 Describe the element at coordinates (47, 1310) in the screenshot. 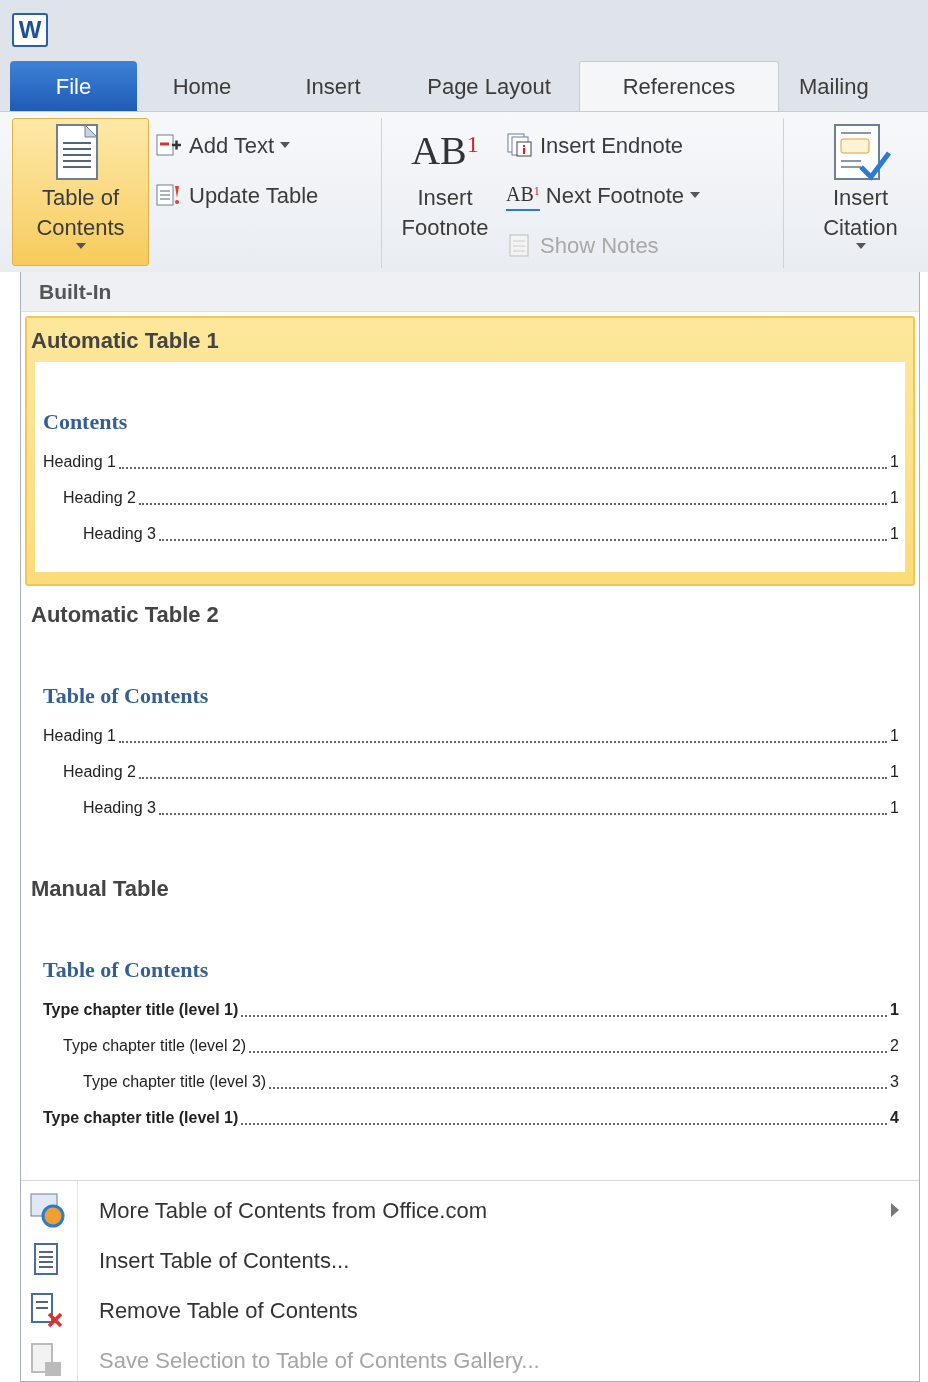

I see `document-delete-icon` at that location.